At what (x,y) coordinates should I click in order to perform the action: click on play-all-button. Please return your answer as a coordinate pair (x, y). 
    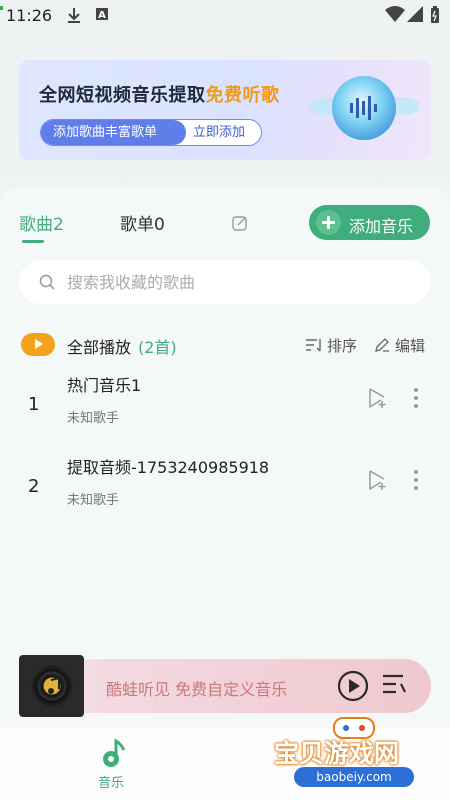
    Looking at the image, I should click on (38, 344).